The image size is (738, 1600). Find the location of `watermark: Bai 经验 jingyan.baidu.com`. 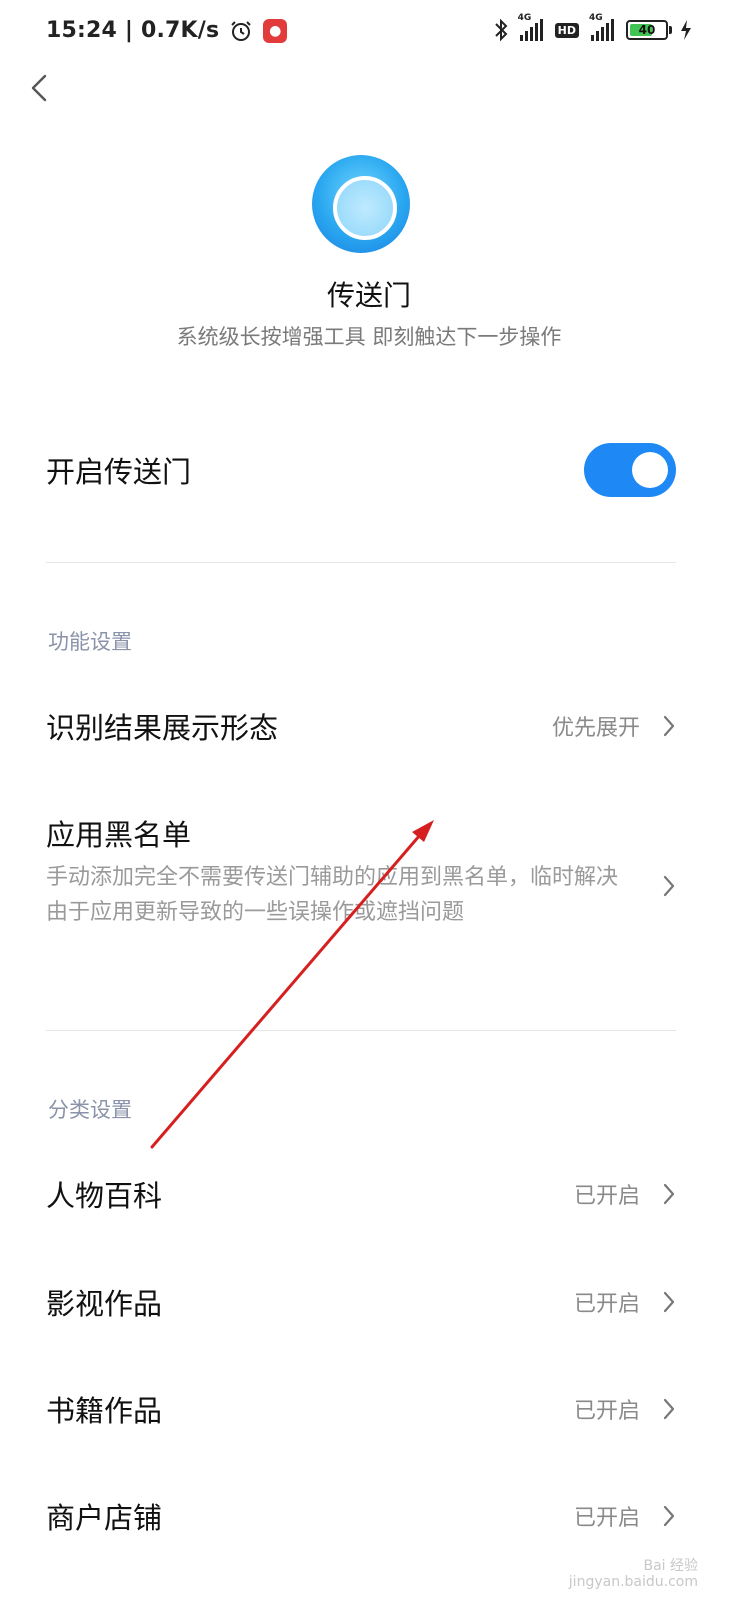

watermark: Bai 经验 jingyan.baidu.com is located at coordinates (633, 1574).